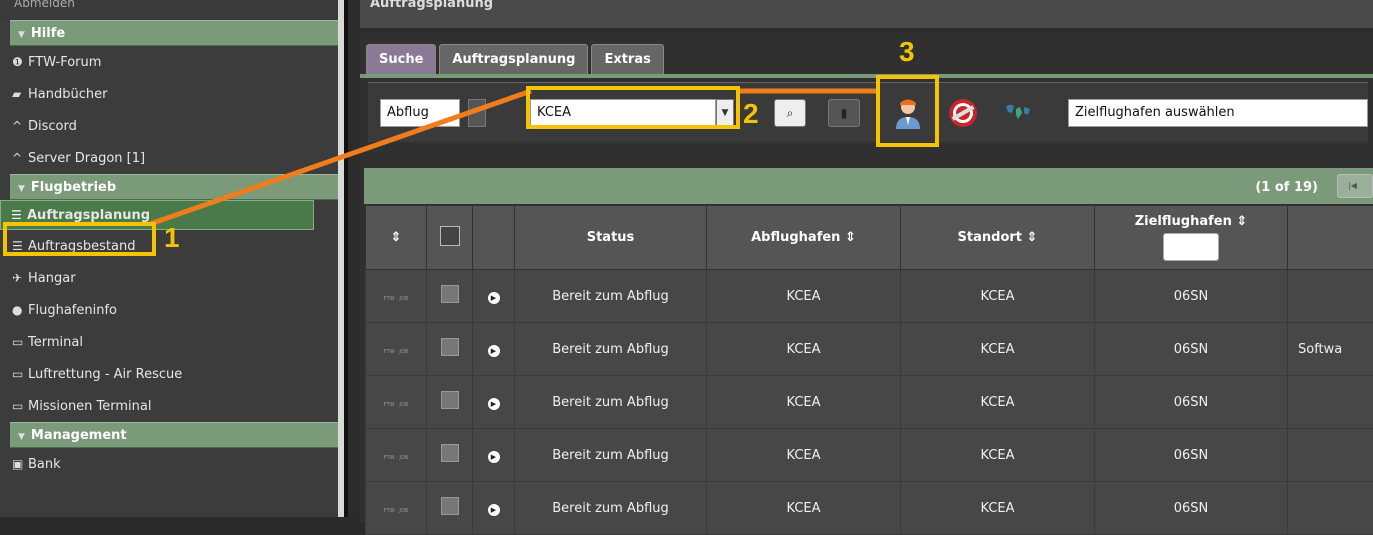  Describe the element at coordinates (751, 114) in the screenshot. I see `annotation-label-2: 2` at that location.